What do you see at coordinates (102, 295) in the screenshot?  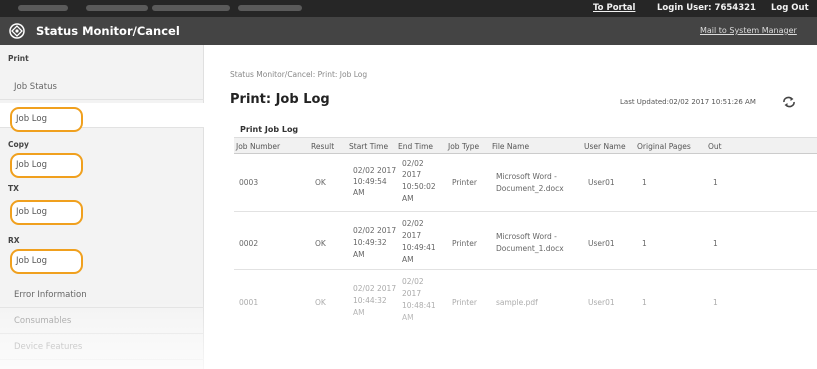 I see `sidebar-item-error-information: Error Information` at bounding box center [102, 295].